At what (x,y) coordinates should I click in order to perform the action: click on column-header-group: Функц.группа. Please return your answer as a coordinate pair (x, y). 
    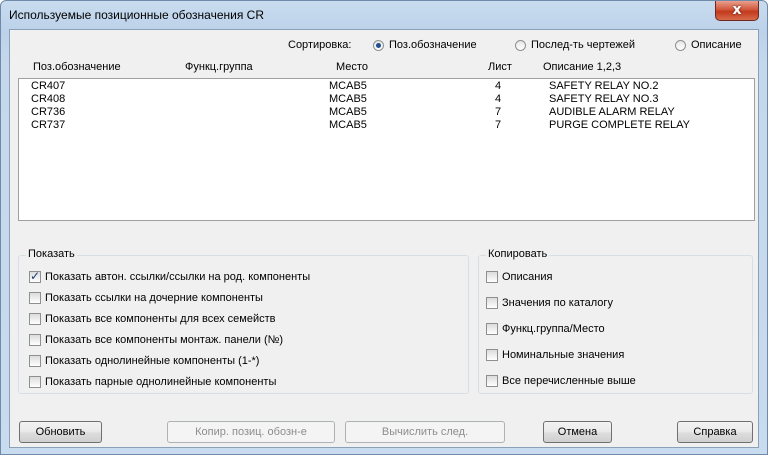
    Looking at the image, I should click on (219, 67).